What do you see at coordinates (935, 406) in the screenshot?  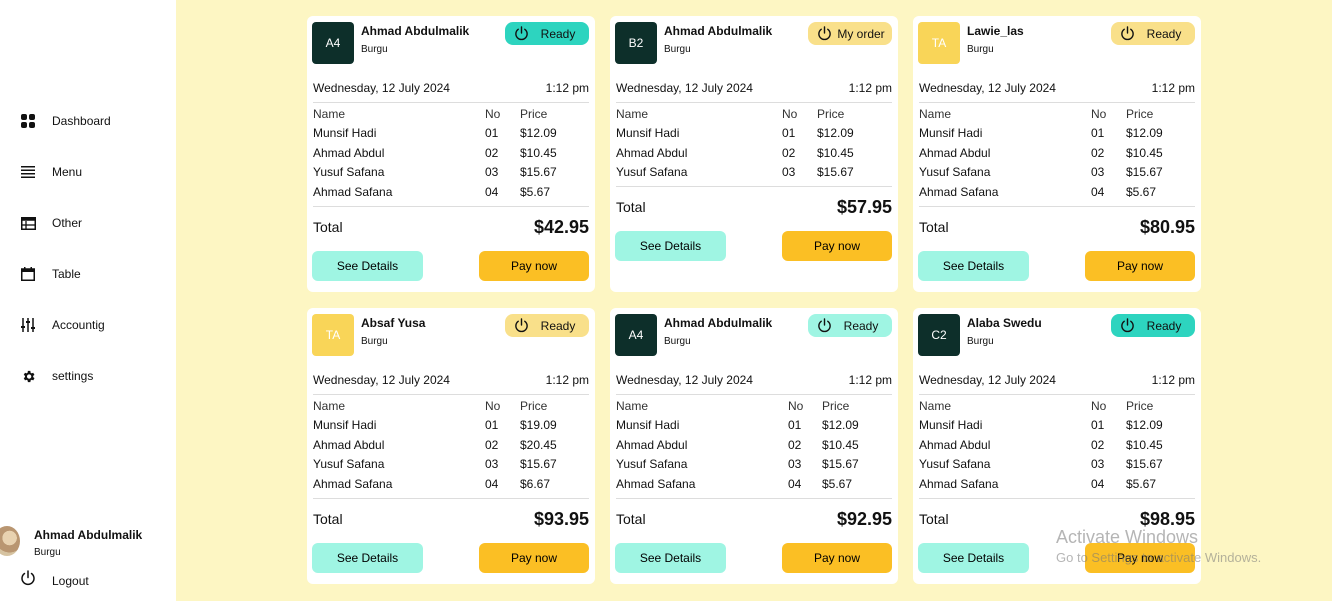 I see `column-header-name: Name` at bounding box center [935, 406].